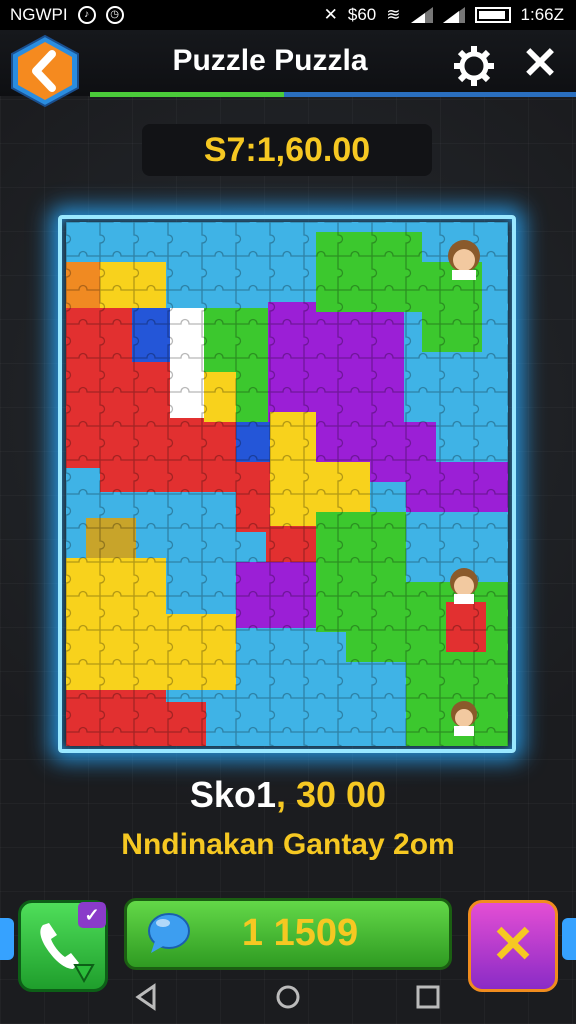  I want to click on close-button: ✕, so click(540, 65).